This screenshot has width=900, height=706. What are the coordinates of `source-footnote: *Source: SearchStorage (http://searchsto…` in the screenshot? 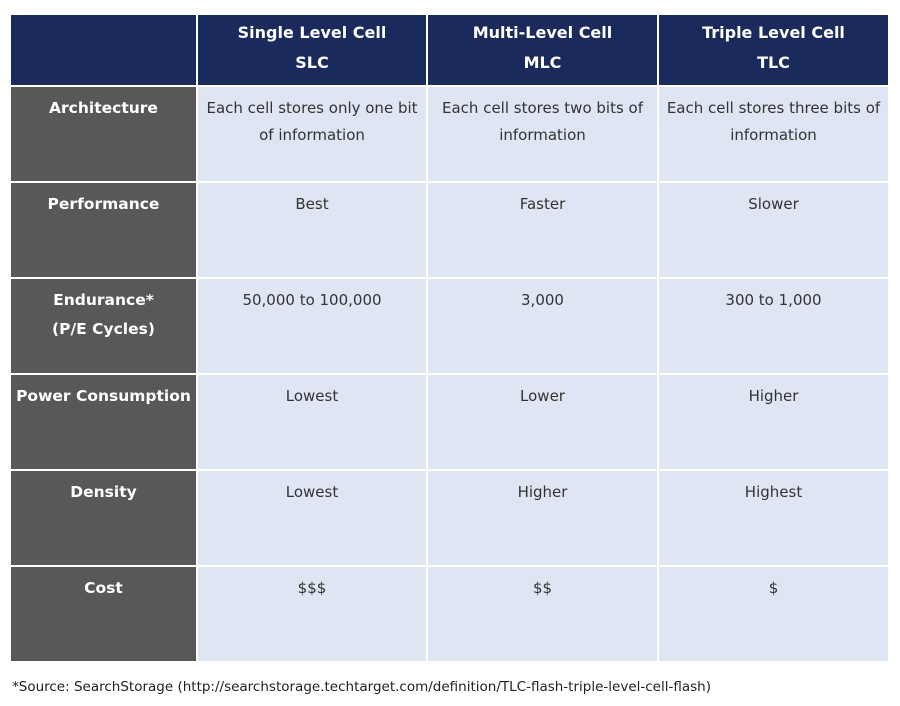 It's located at (361, 687).